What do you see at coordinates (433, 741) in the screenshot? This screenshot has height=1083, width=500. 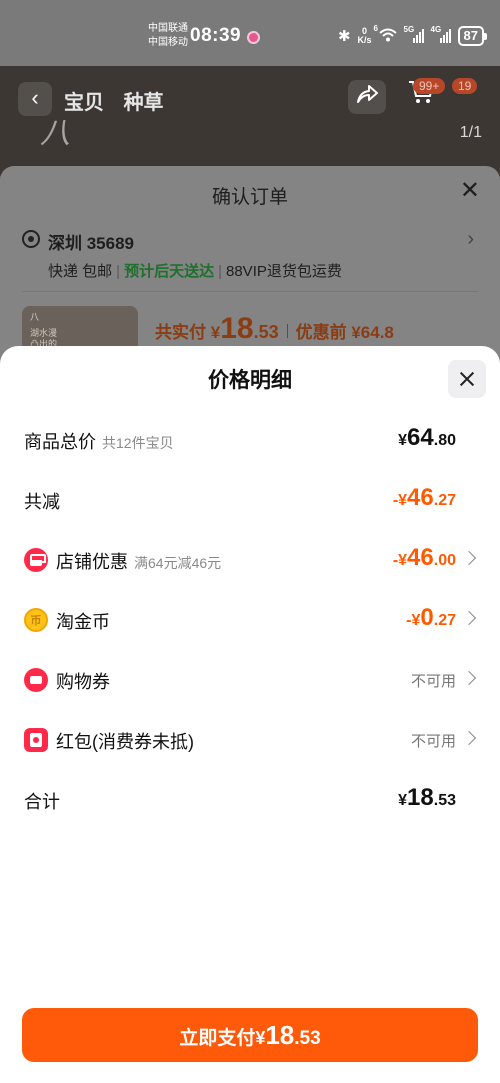 I see `red-packet-status: 不可用` at bounding box center [433, 741].